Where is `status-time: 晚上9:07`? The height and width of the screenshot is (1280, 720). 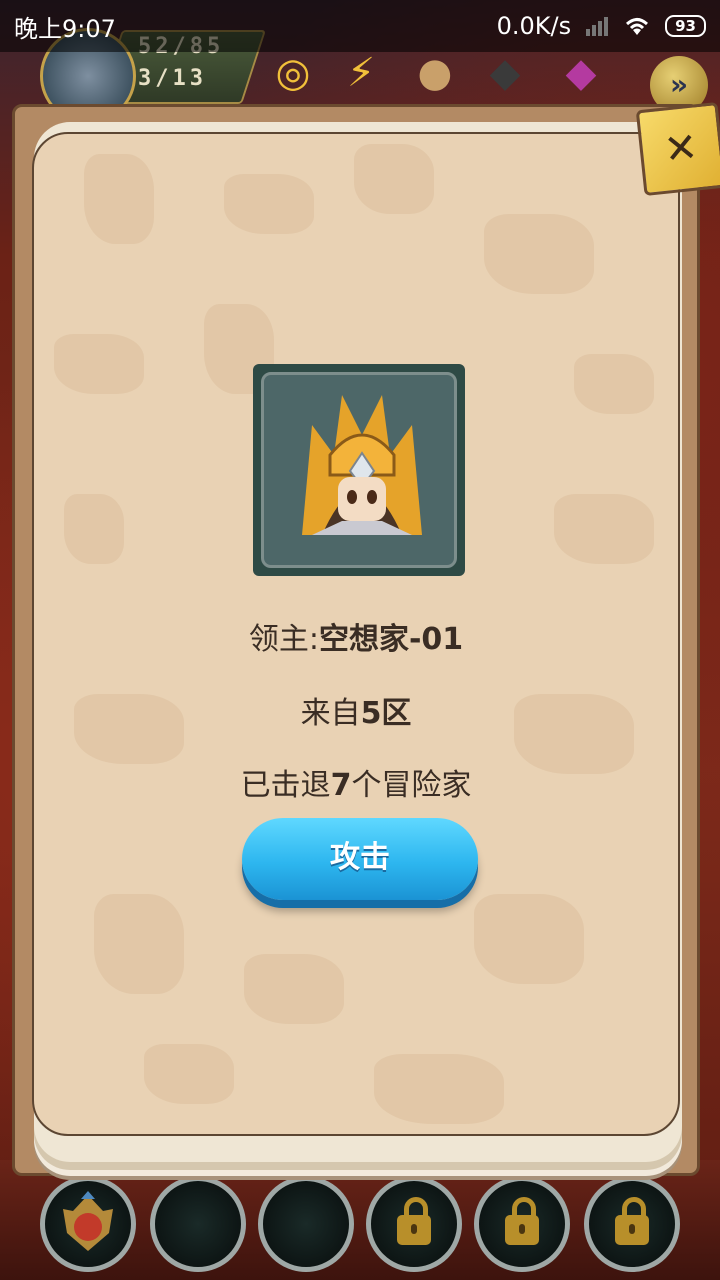
status-time: 晚上9:07 is located at coordinates (65, 28).